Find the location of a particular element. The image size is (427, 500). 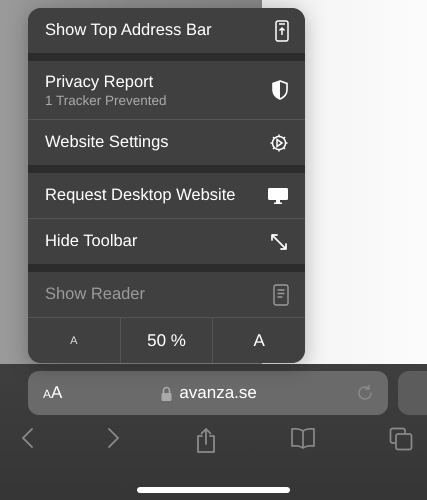

decrease-text-button: A is located at coordinates (74, 340).